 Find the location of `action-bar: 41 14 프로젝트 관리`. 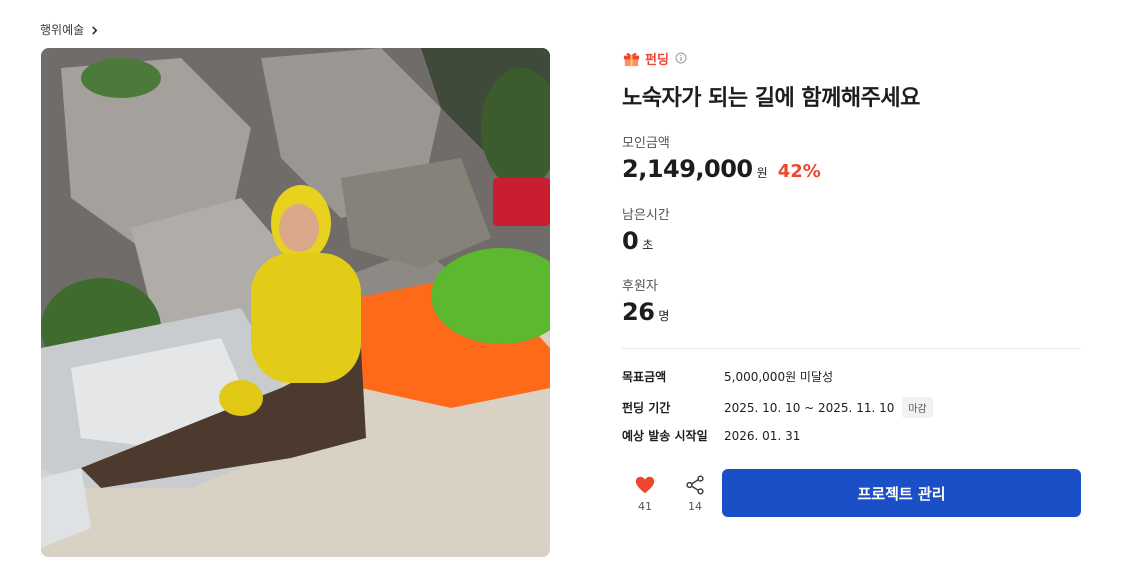

action-bar: 41 14 프로젝트 관리 is located at coordinates (851, 493).